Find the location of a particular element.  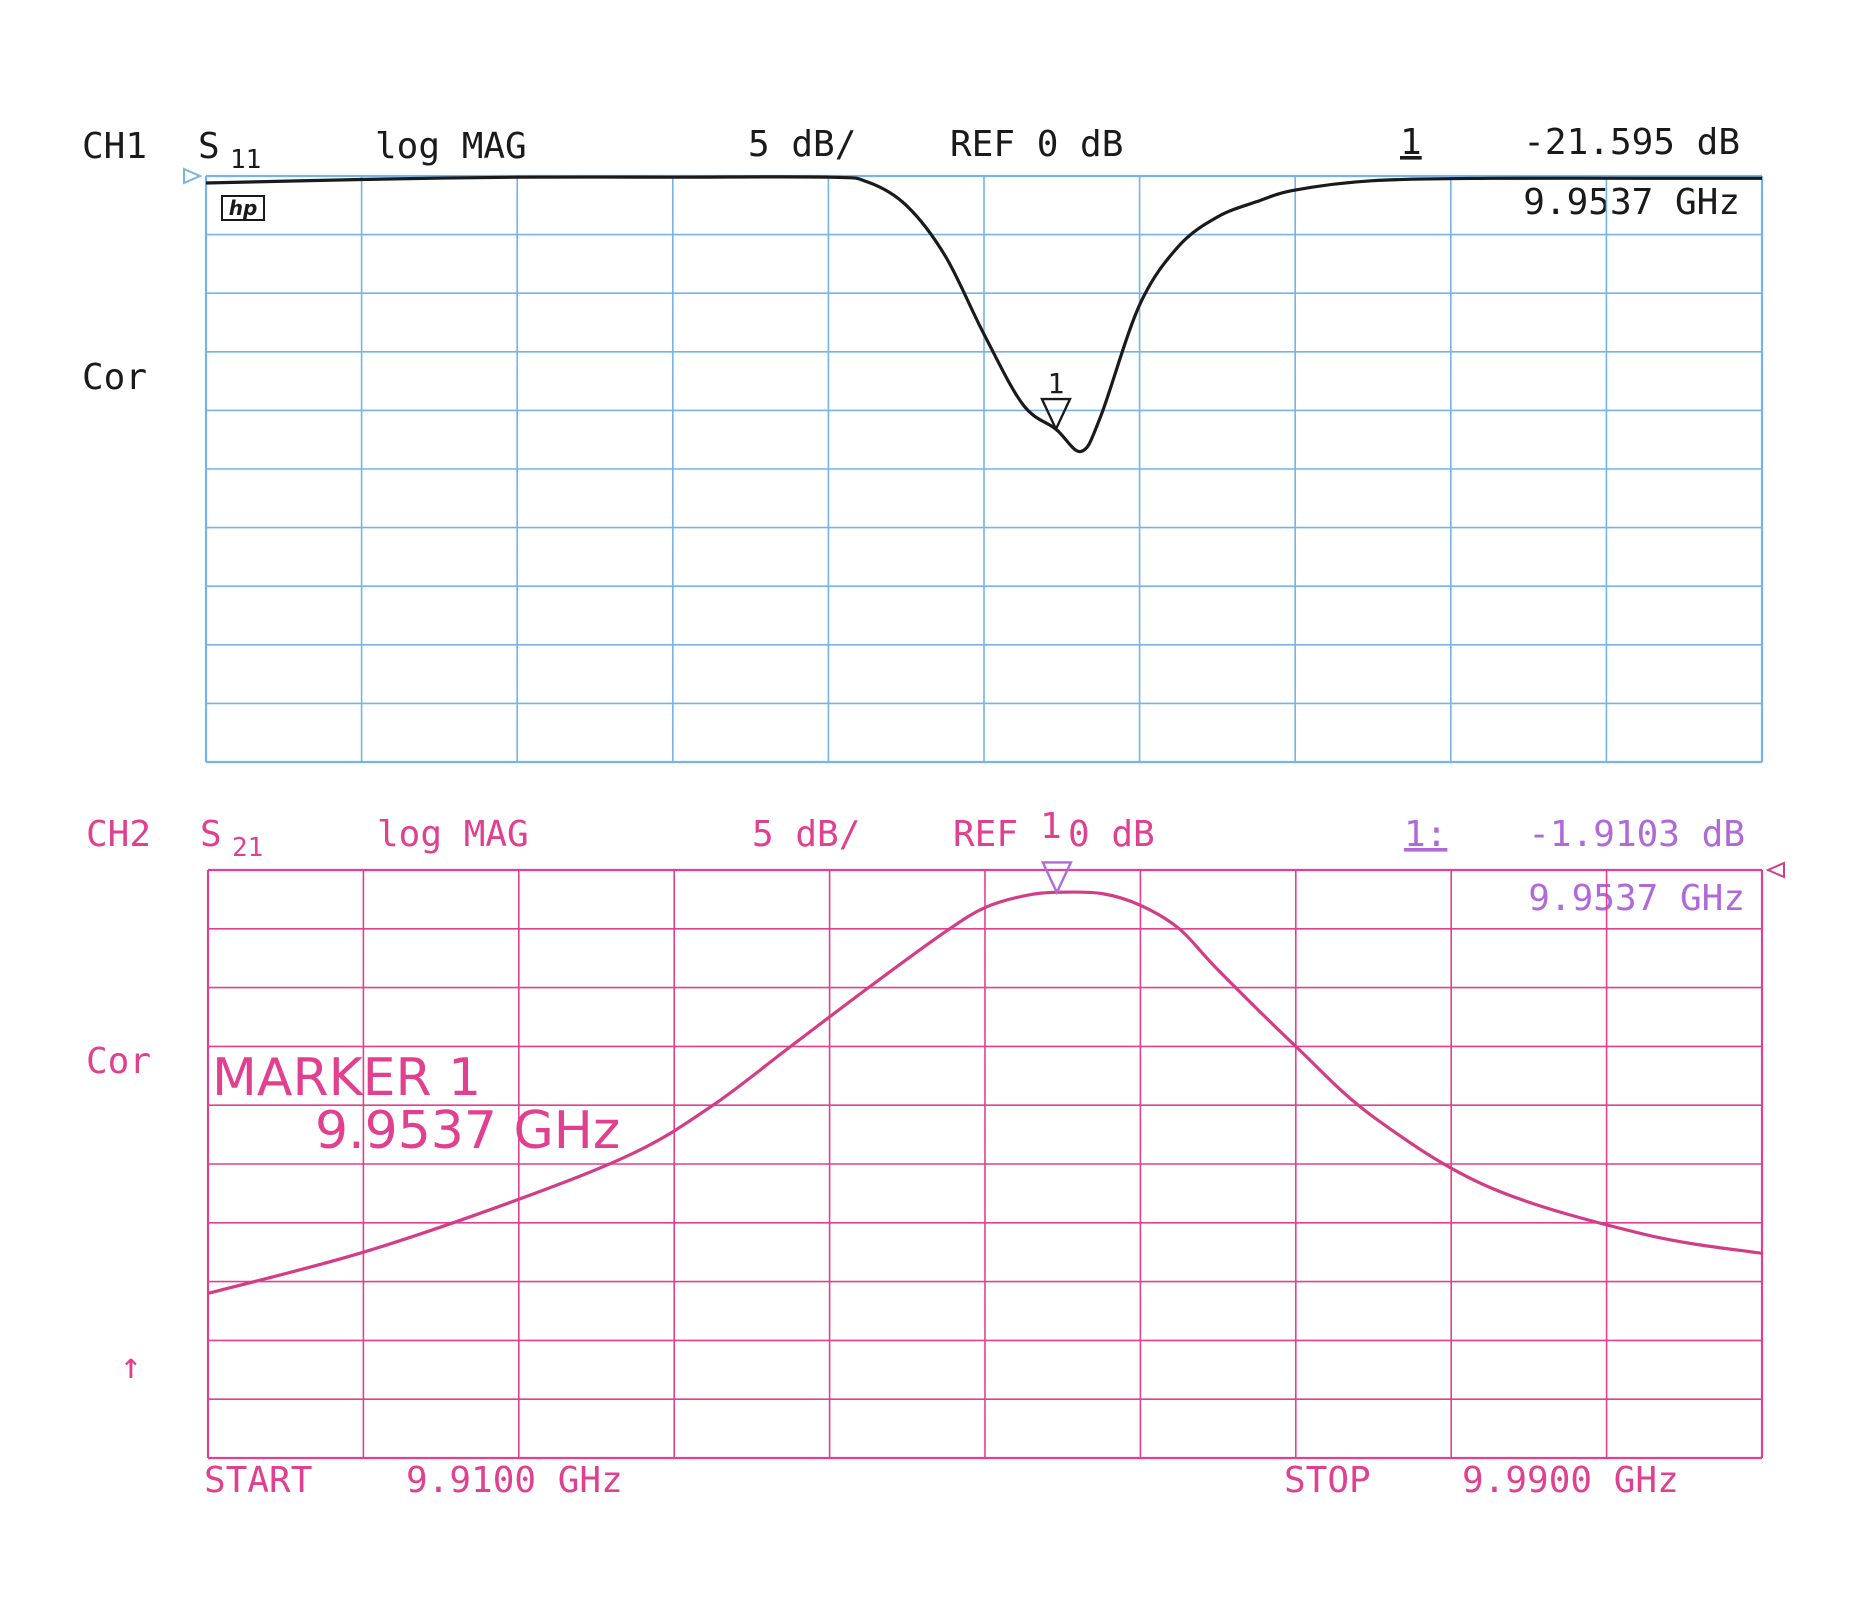

ch2-ref-arrow-icon: ↑ is located at coordinates (131, 1366).